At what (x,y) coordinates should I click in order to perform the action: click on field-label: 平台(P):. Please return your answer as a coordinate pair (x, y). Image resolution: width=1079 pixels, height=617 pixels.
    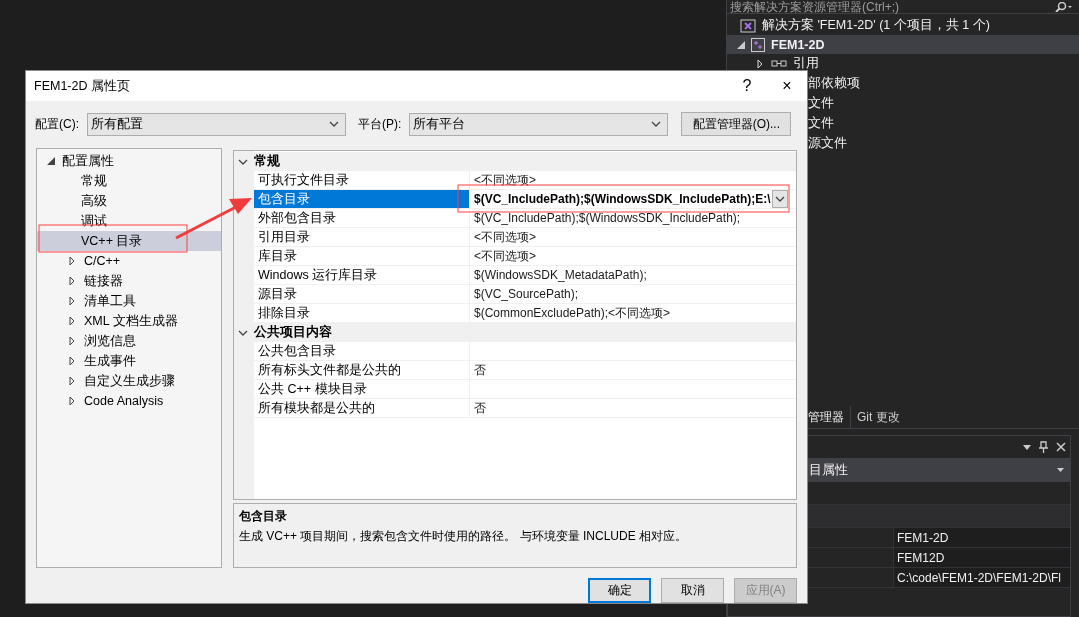
    Looking at the image, I should click on (380, 124).